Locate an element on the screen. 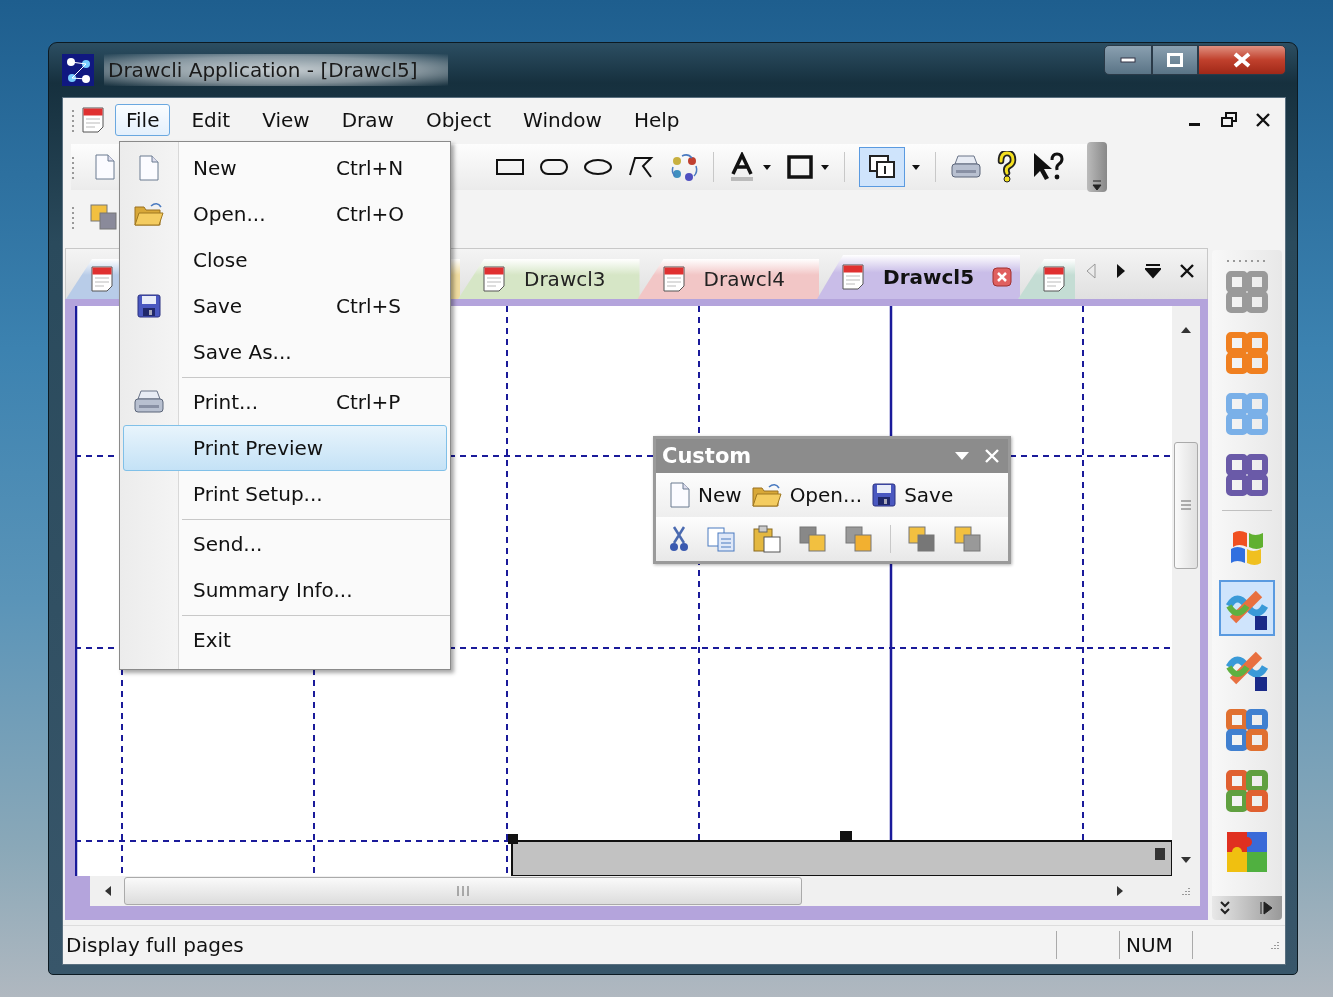 This screenshot has height=997, width=1333. document-tab: Drawcl5 is located at coordinates (919, 277).